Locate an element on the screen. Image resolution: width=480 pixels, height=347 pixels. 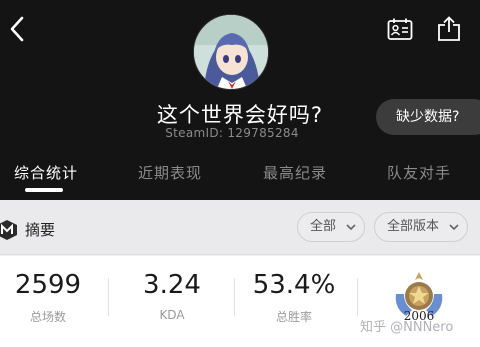
tab-recent-performance: 近期表现 is located at coordinates (170, 173).